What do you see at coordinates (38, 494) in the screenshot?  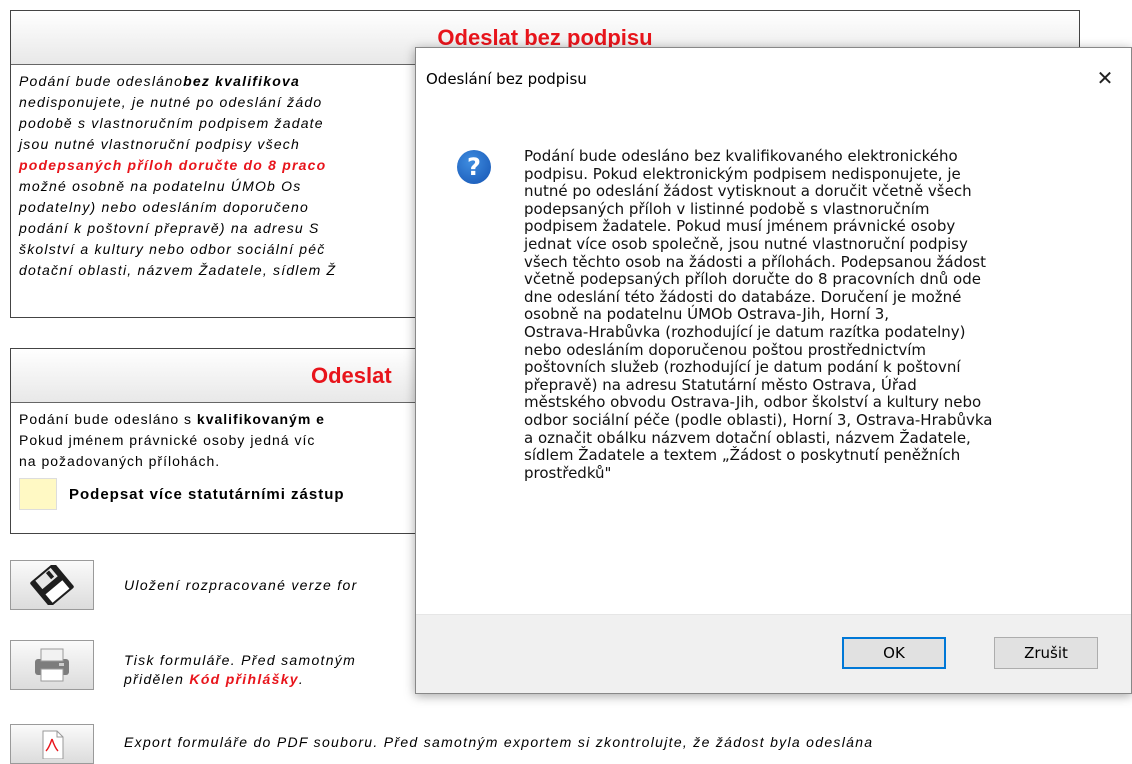 I see `sign-checkbox` at bounding box center [38, 494].